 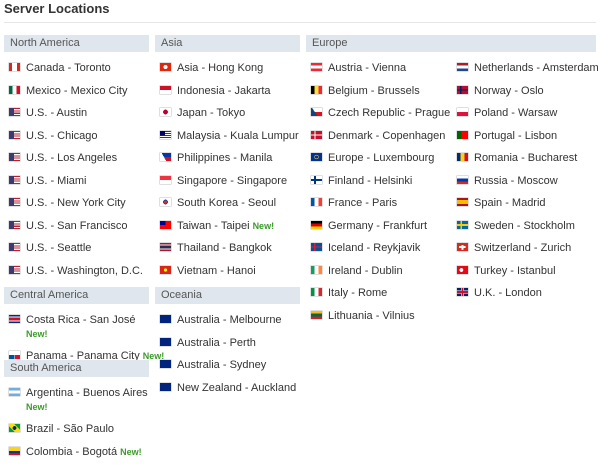 I want to click on location-item-u-s-chicago: U.S. - Chicago, so click(x=78, y=139).